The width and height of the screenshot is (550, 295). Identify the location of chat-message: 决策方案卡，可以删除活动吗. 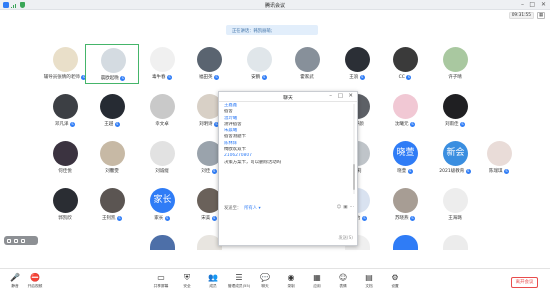
(253, 162).